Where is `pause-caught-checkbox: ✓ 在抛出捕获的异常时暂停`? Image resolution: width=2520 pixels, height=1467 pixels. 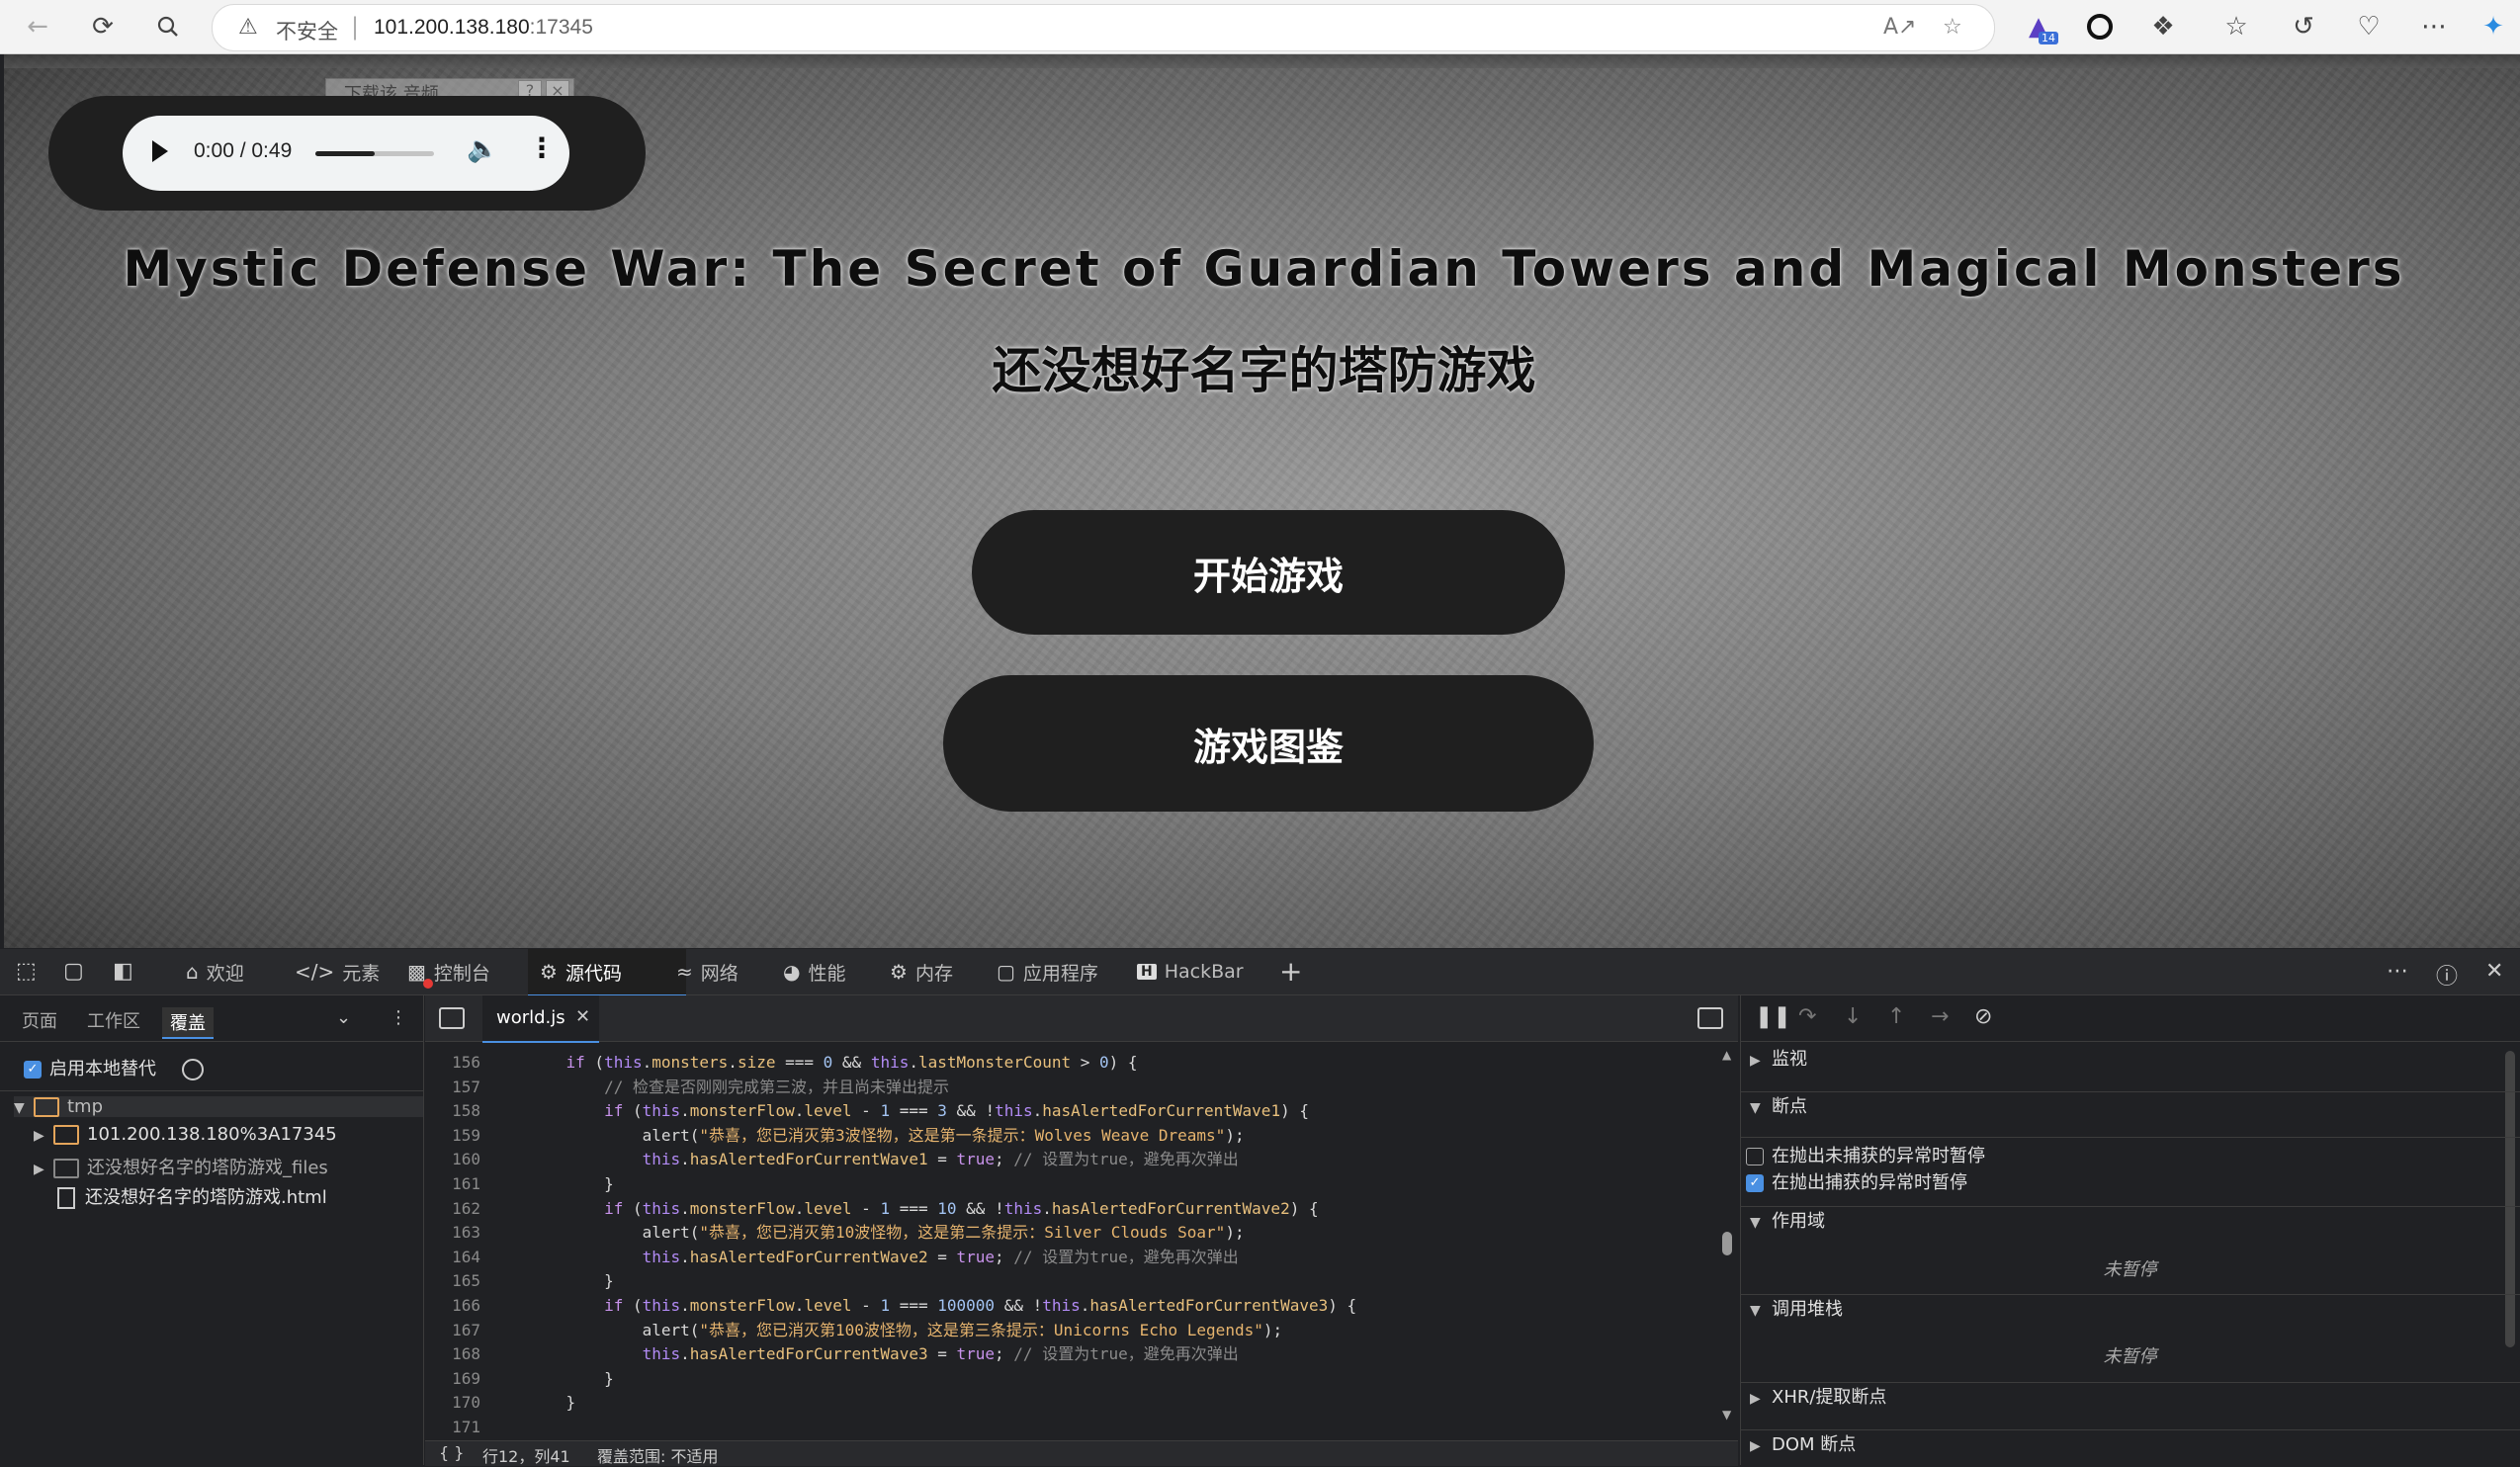 pause-caught-checkbox: ✓ 在抛出捕获的异常时暂停 is located at coordinates (1856, 1181).